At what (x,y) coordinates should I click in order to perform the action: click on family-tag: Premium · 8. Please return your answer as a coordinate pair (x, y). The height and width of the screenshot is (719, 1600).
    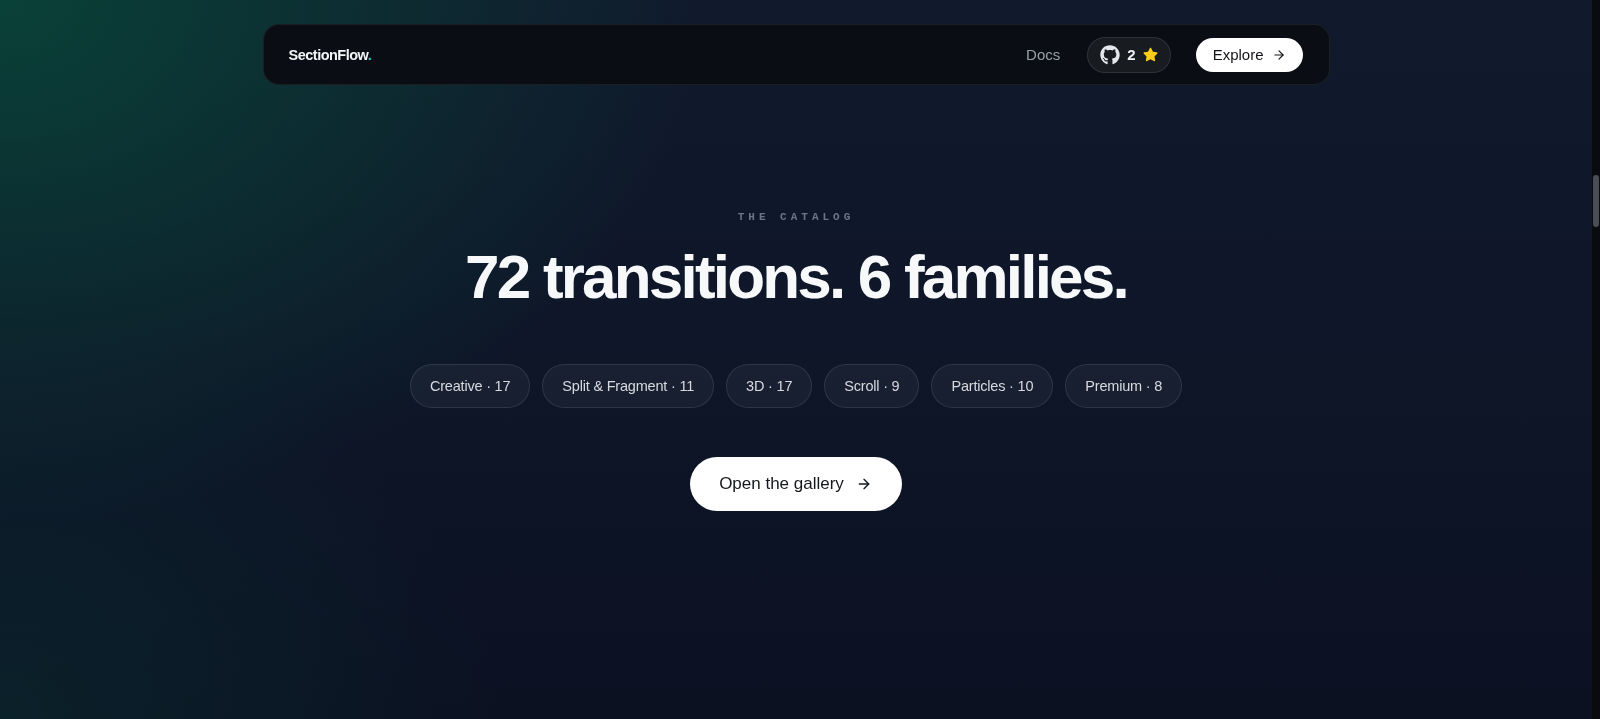
    Looking at the image, I should click on (1124, 386).